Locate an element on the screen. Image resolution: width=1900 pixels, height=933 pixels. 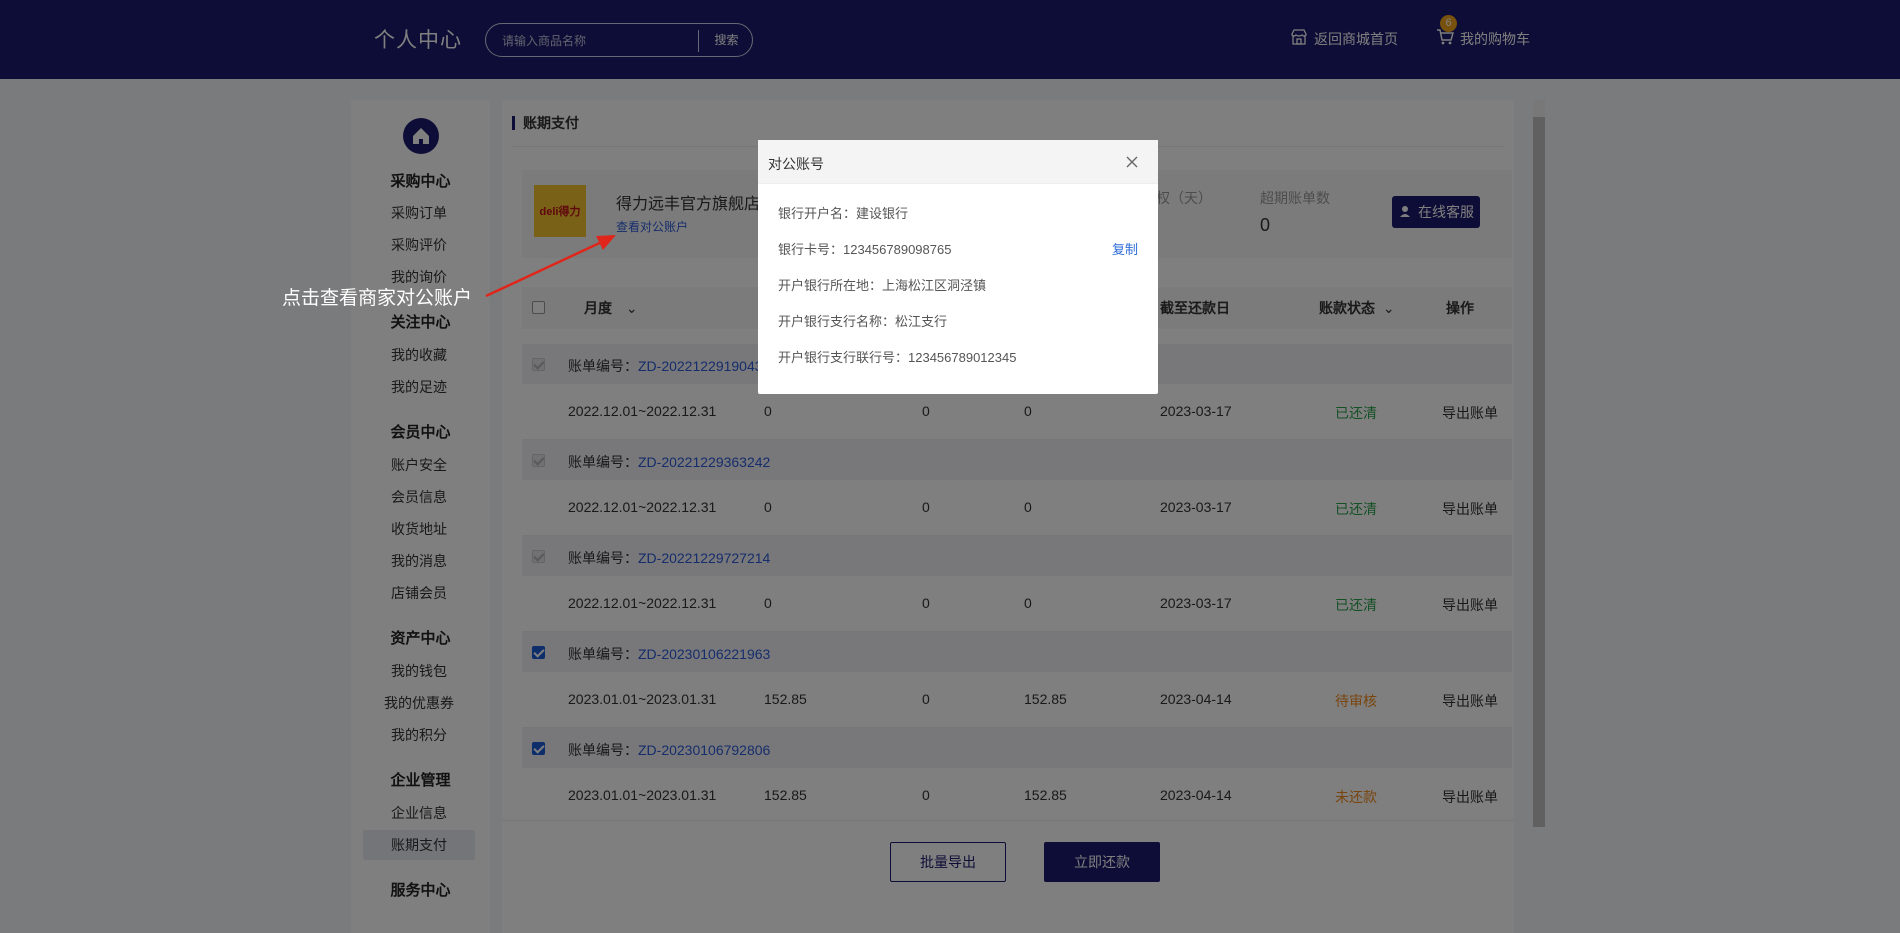
bank-card-number: 银行卡号：123456789098765 is located at coordinates (865, 249).